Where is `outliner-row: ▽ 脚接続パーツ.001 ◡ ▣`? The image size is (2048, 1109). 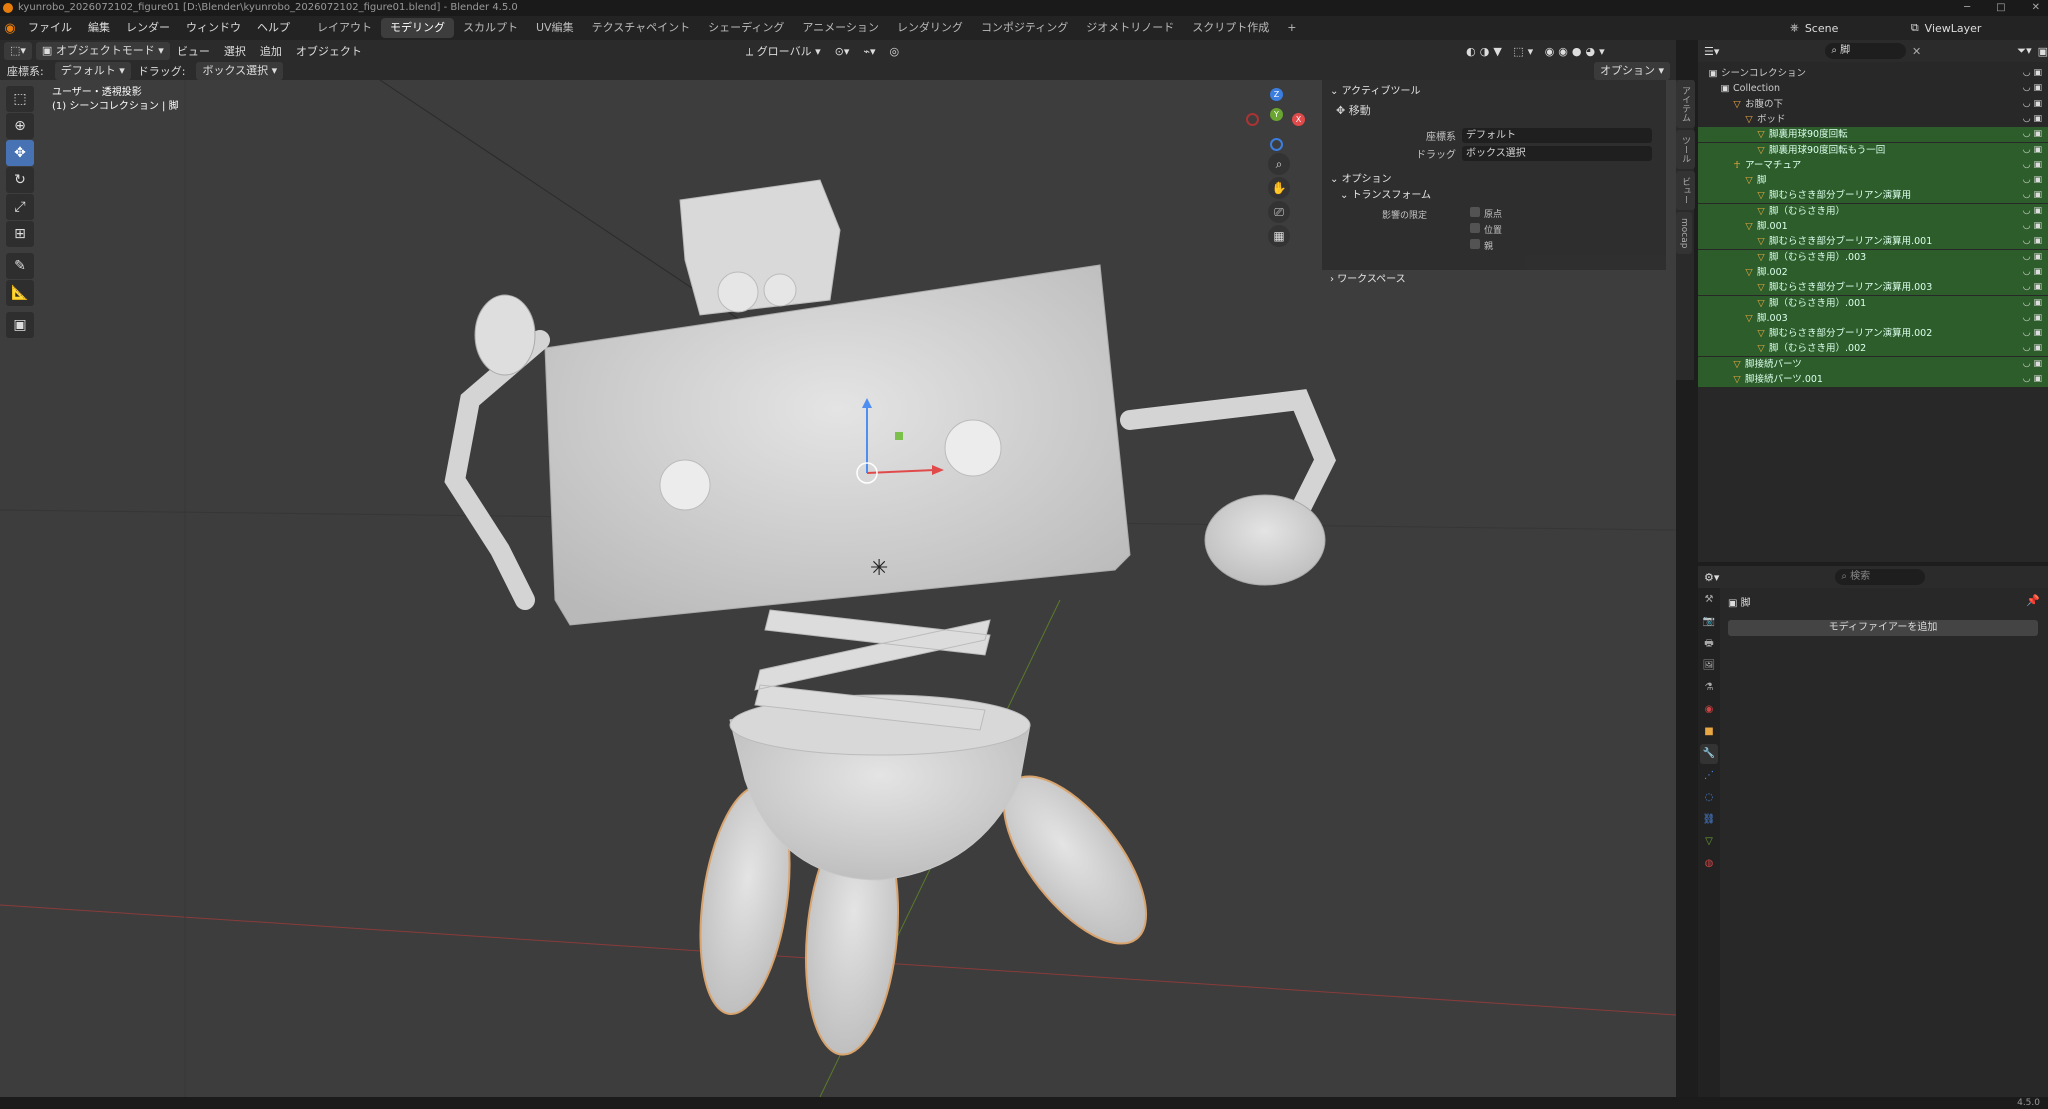
outliner-row: ▽ 脚接続パーツ.001 ◡ ▣ is located at coordinates (1873, 379).